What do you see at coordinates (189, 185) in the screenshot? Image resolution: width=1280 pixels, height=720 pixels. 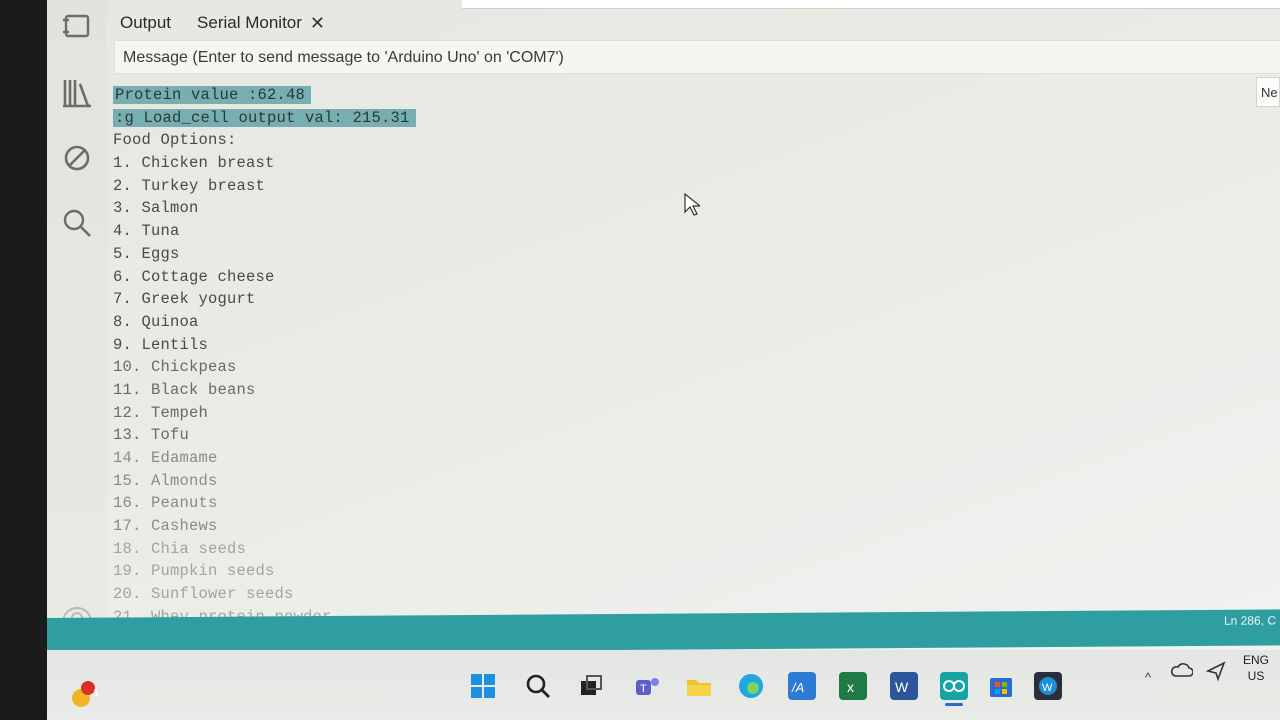 I see `food-option: 2. Turkey breast` at bounding box center [189, 185].